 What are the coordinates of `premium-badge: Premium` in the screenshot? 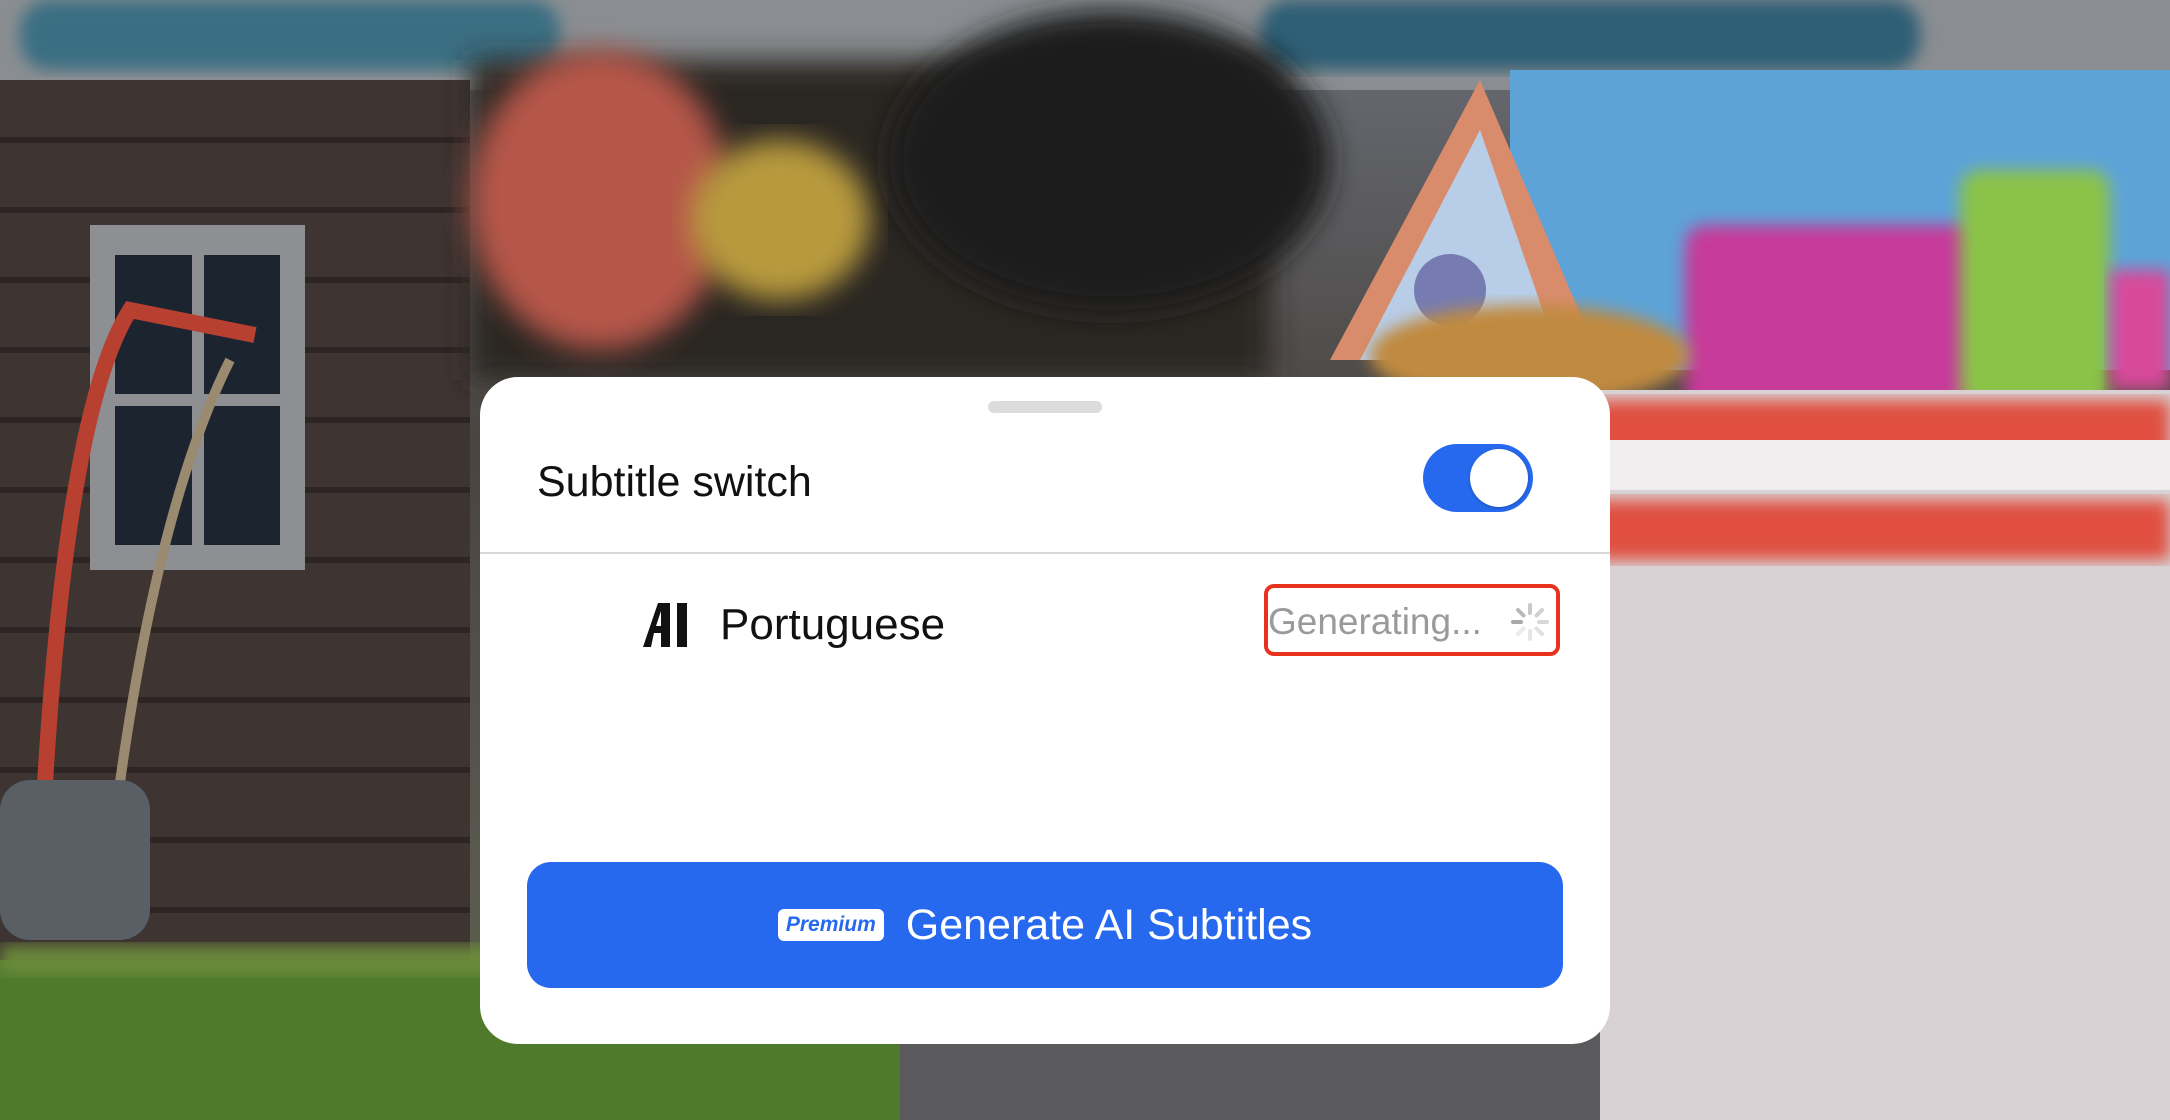 It's located at (830, 925).